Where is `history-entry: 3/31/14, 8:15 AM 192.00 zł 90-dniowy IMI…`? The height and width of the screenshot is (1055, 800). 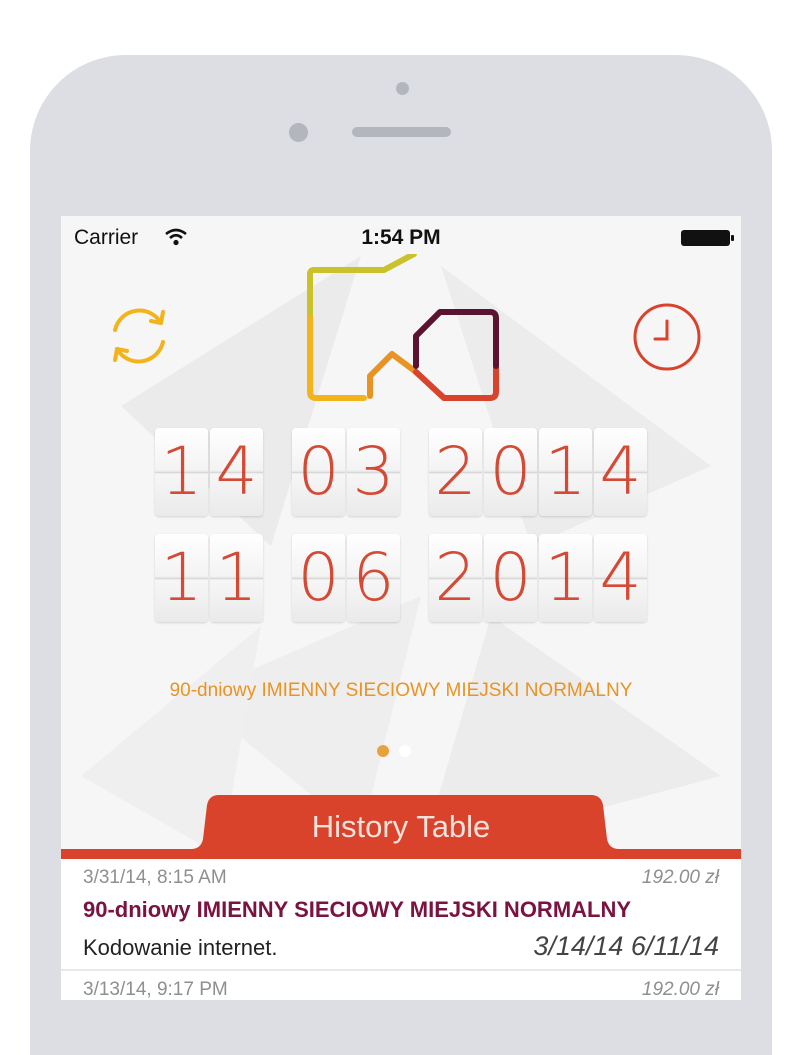 history-entry: 3/31/14, 8:15 AM 192.00 zł 90-dniowy IMI… is located at coordinates (401, 915).